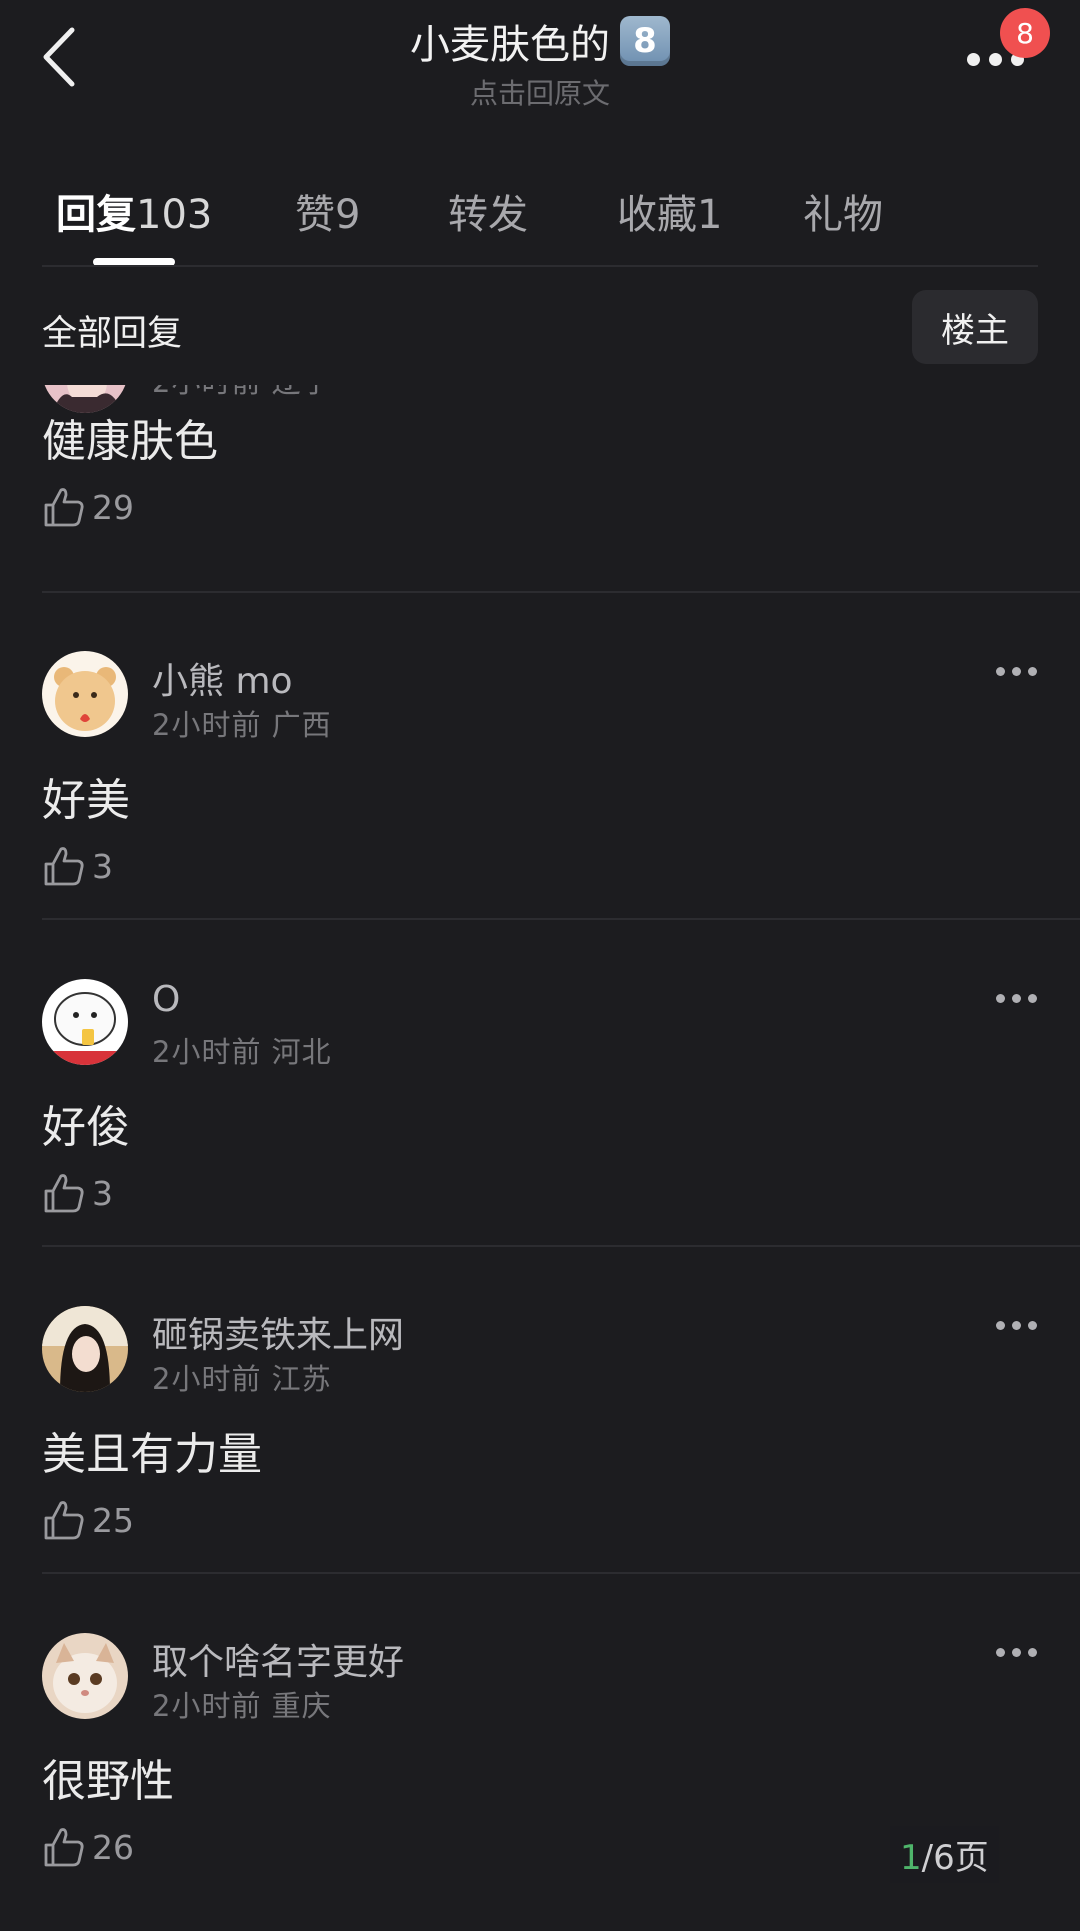 This screenshot has height=1931, width=1080. I want to click on like-button: 26, so click(88, 1847).